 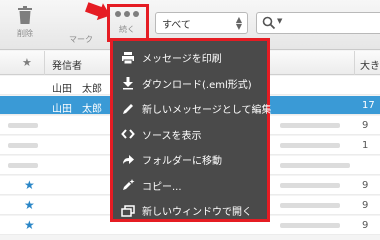 I want to click on row-size: 17, so click(x=368, y=105).